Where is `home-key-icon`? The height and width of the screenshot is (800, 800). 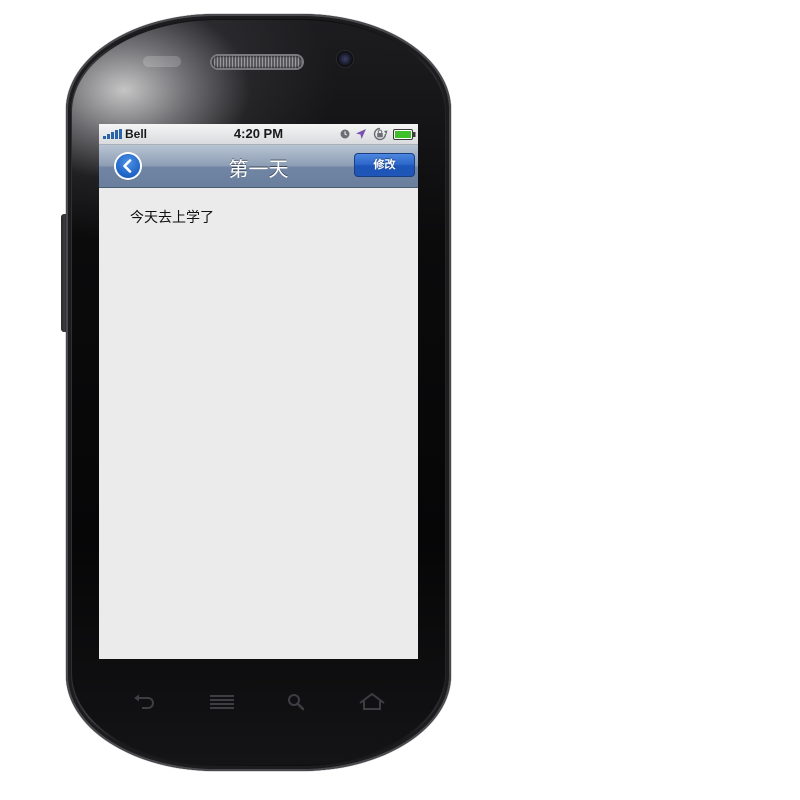 home-key-icon is located at coordinates (372, 702).